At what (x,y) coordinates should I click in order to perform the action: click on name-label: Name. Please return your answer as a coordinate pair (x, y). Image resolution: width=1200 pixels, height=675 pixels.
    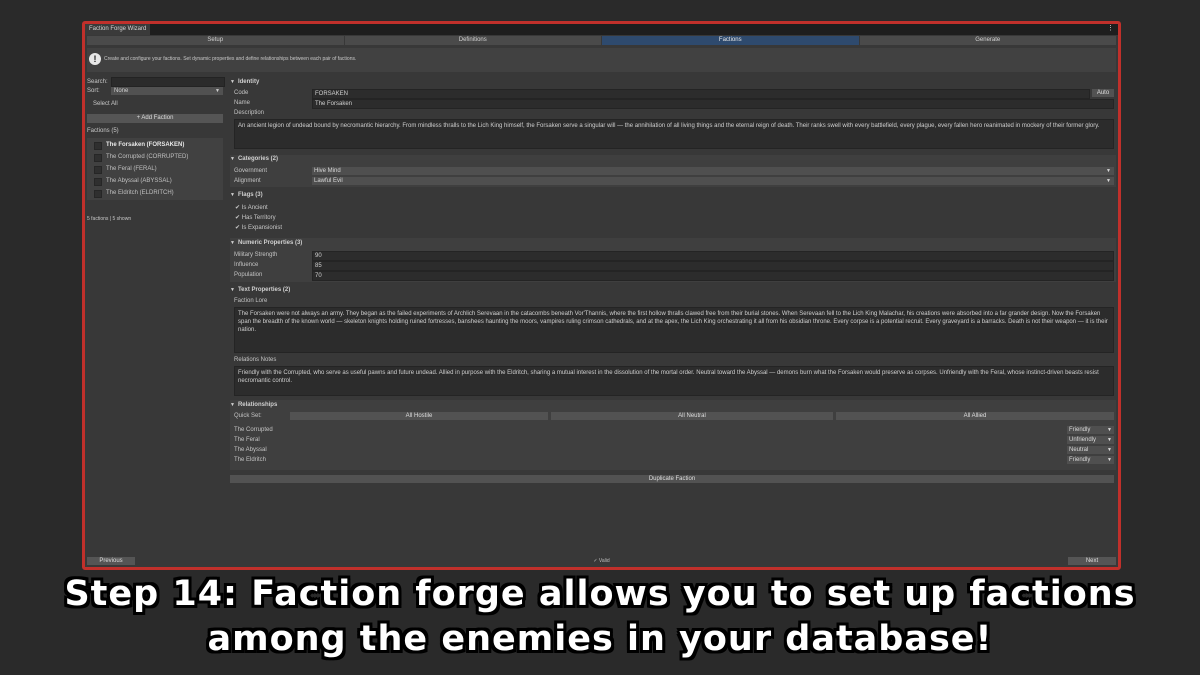
    Looking at the image, I should click on (242, 103).